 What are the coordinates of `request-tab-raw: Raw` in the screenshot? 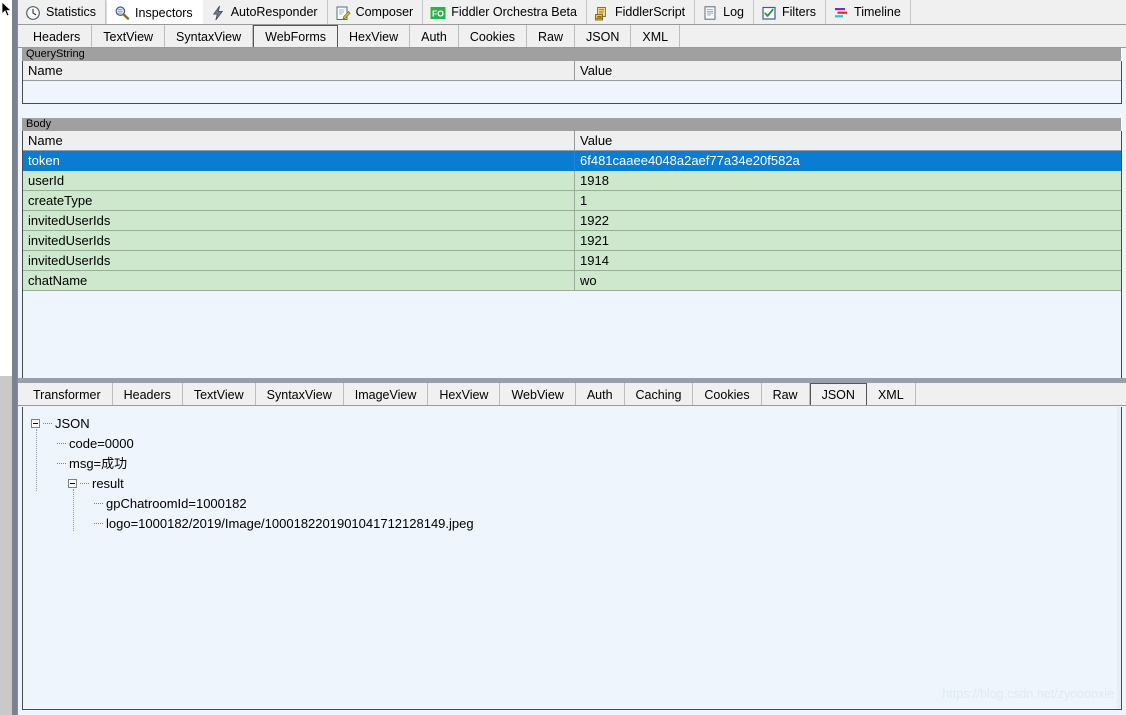 It's located at (551, 36).